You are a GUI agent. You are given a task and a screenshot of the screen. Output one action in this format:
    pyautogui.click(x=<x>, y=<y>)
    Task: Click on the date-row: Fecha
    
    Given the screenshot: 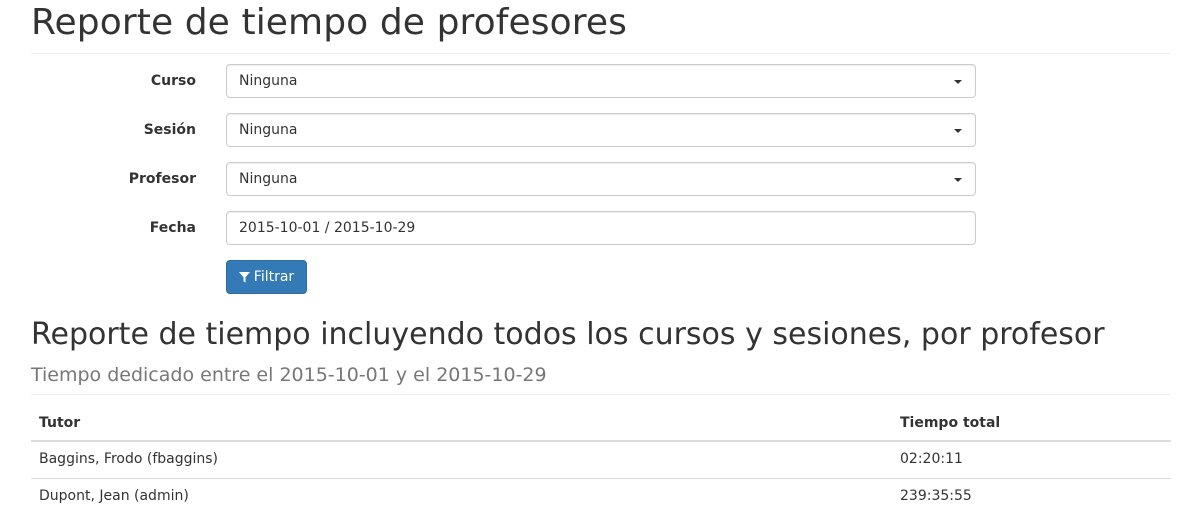 What is the action you would take?
    pyautogui.click(x=595, y=228)
    